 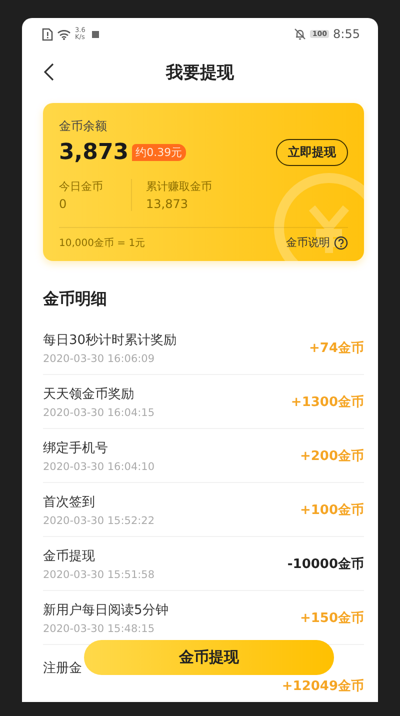 What do you see at coordinates (346, 34) in the screenshot?
I see `clock-time: 8:55` at bounding box center [346, 34].